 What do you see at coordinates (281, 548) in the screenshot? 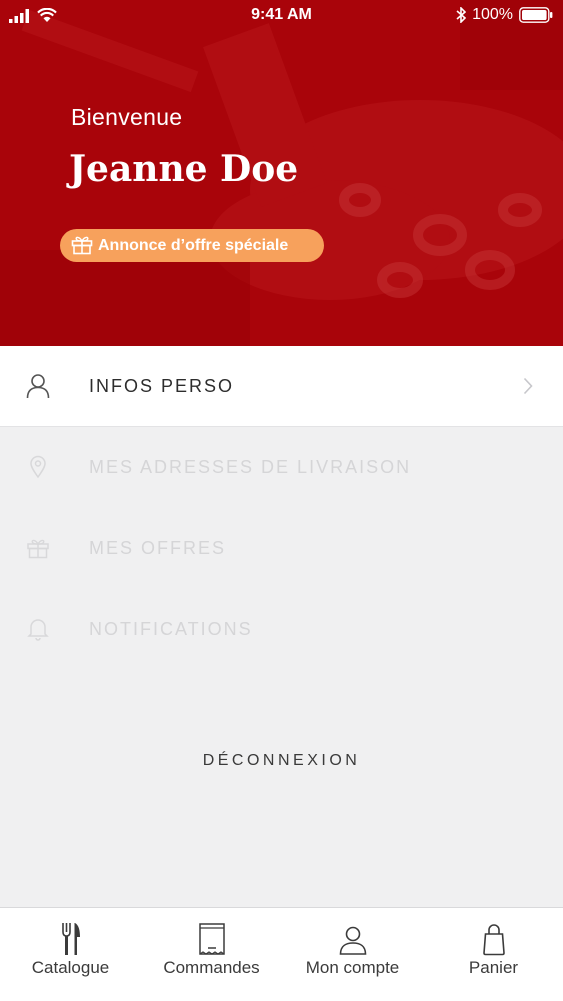
I see `menu-item-mes-offres: MES OFFRES` at bounding box center [281, 548].